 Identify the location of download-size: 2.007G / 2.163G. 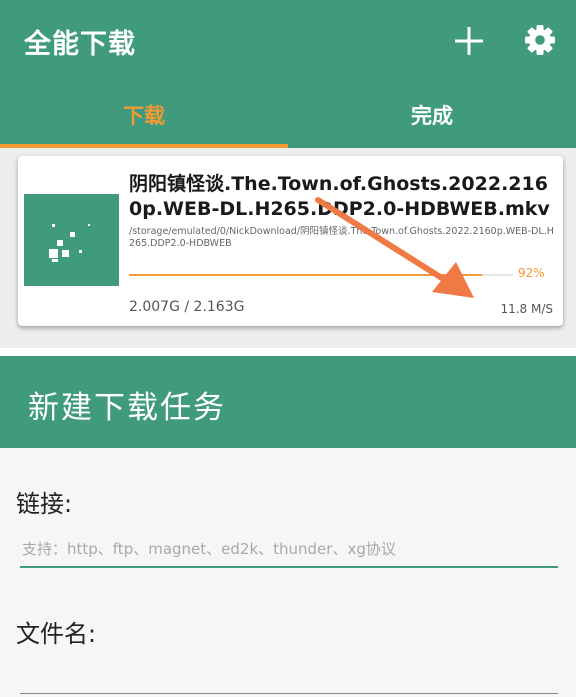
(187, 307).